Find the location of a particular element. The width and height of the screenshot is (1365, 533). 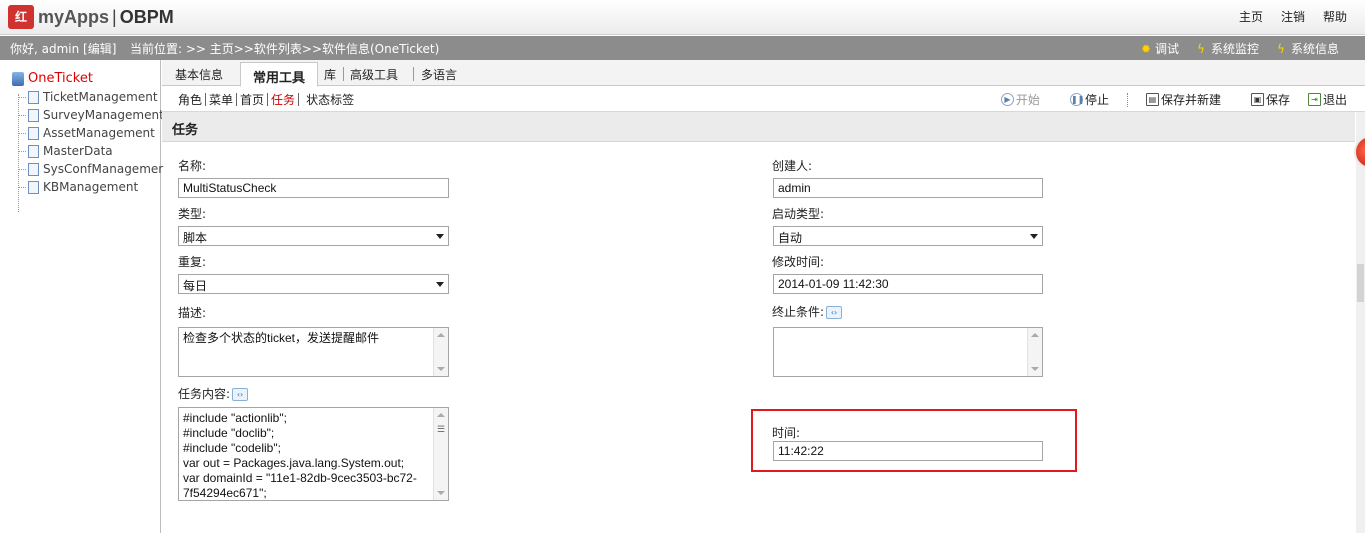

scroll-thumb: ☰ is located at coordinates (441, 429).